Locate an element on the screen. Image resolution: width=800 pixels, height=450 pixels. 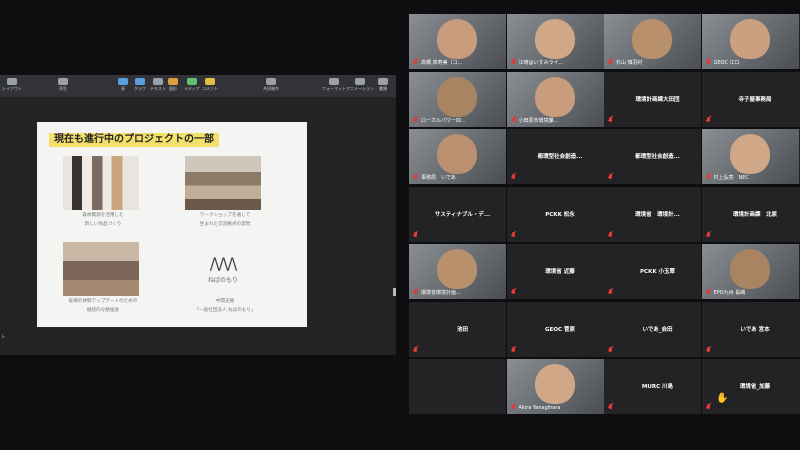
participant-name: 環境省 近藤 is located at coordinates (560, 272).